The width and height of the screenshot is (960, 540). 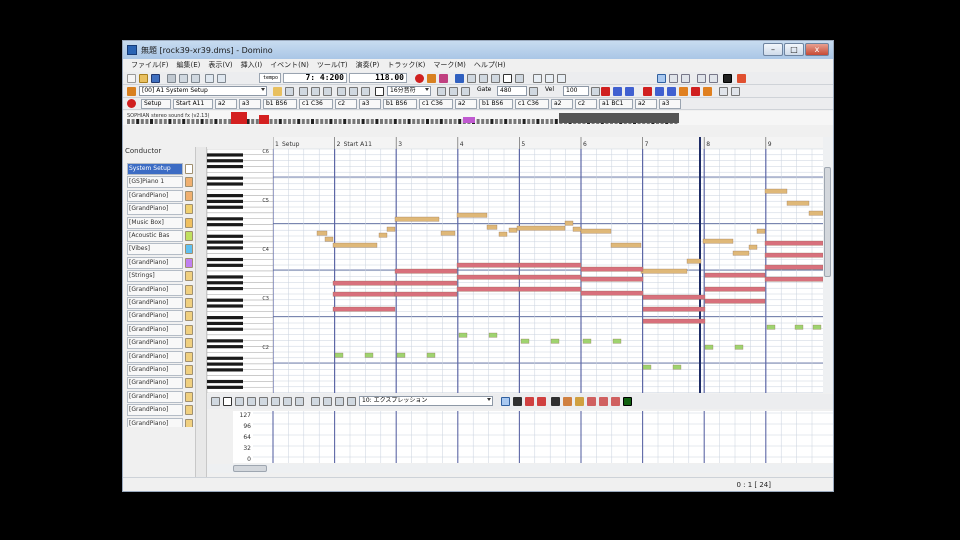 What do you see at coordinates (707, 91) in the screenshot?
I see `color-icon` at bounding box center [707, 91].